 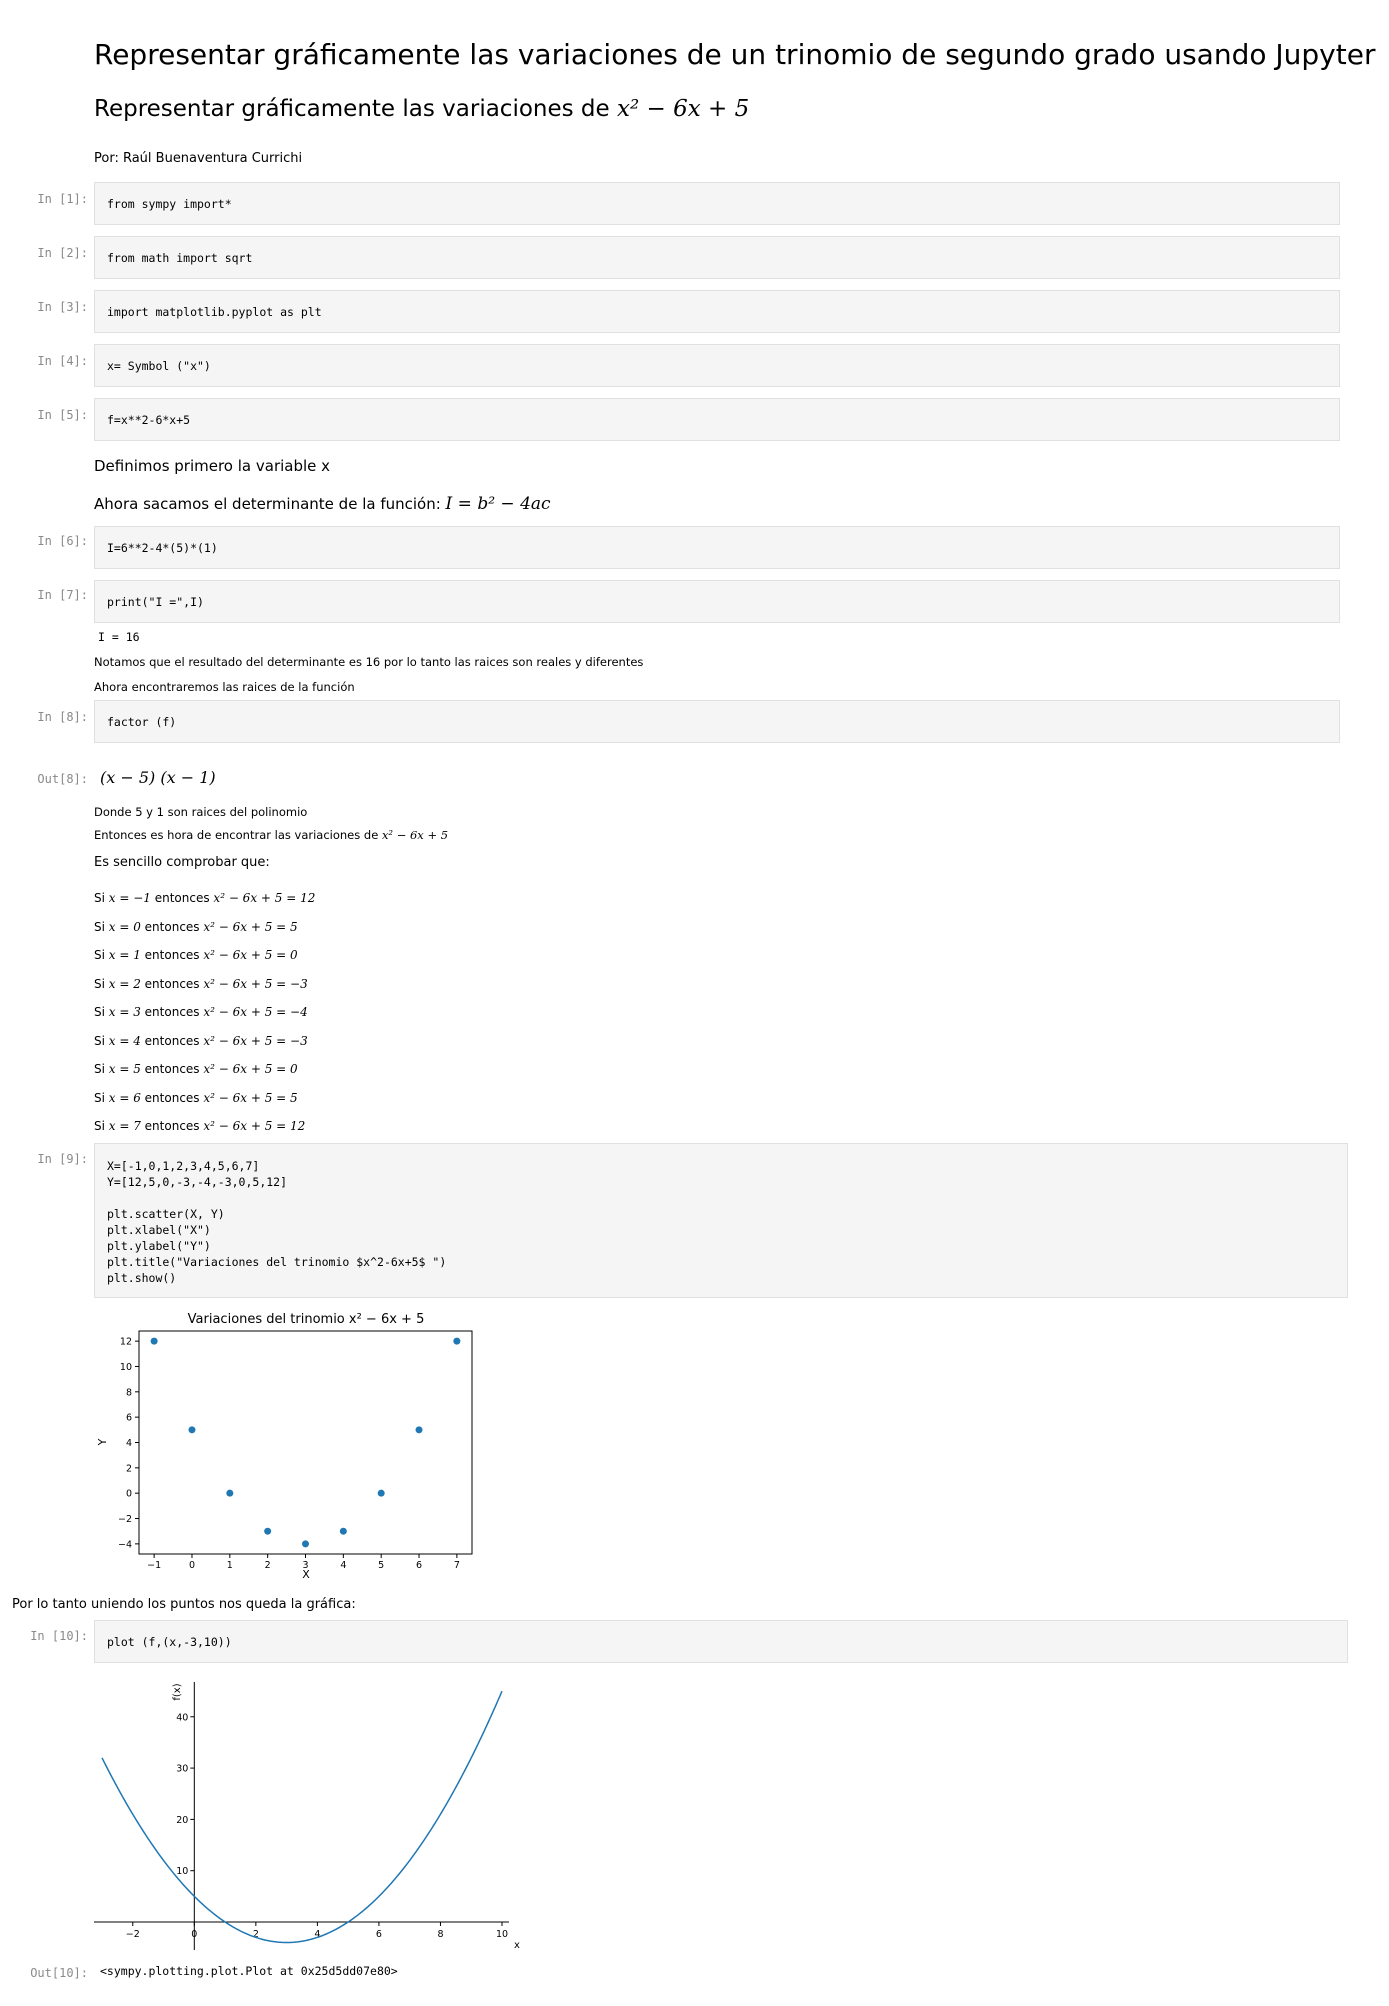 What do you see at coordinates (177, 1691) in the screenshot?
I see `function-plot-ylabel: f(x)` at bounding box center [177, 1691].